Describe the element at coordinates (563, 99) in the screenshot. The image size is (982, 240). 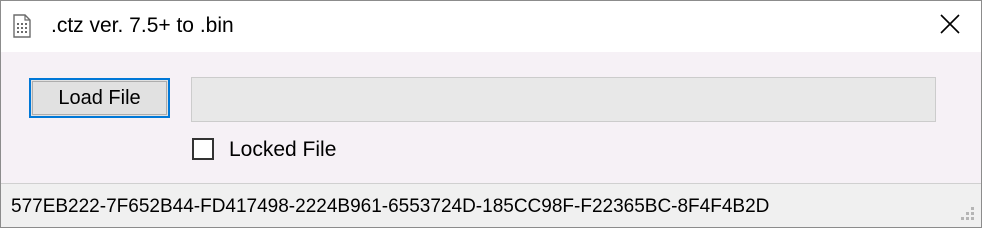
I see `file-path-field` at that location.